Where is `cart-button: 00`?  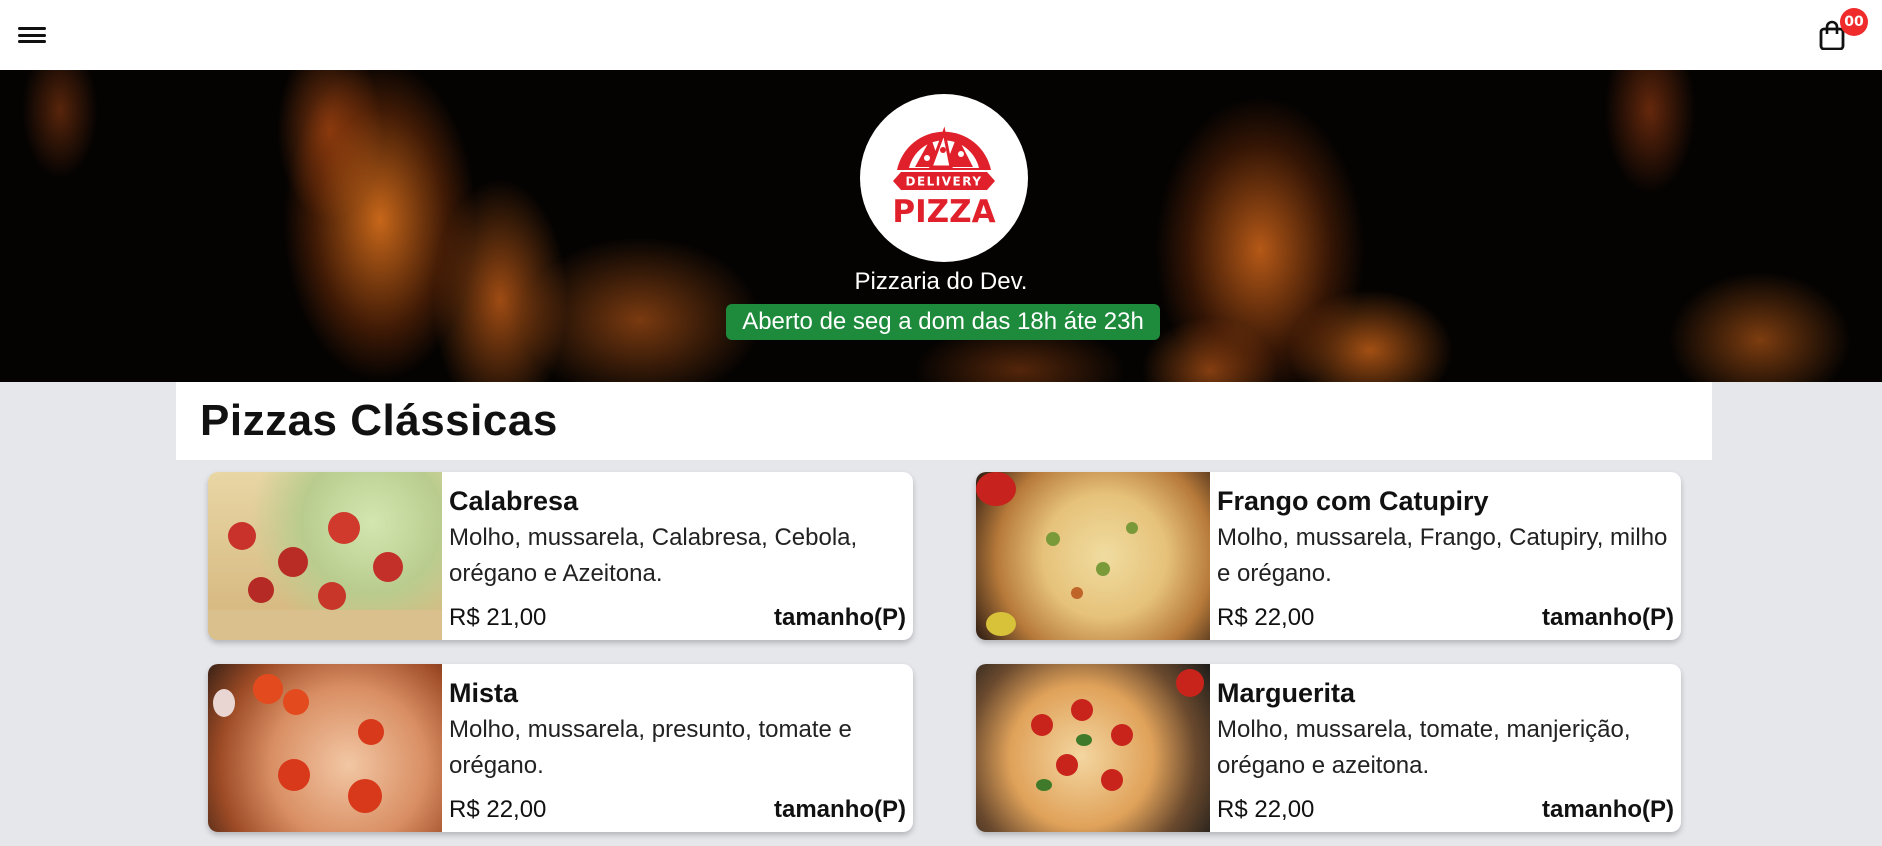
cart-button: 00 is located at coordinates (1842, 30).